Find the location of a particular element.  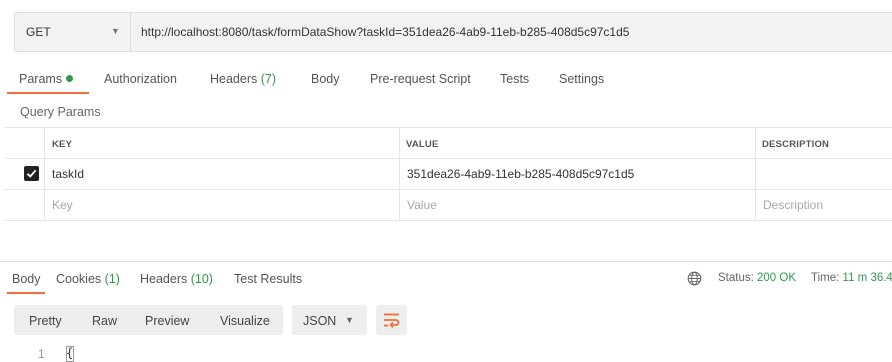

tab-tests: Tests is located at coordinates (514, 79).